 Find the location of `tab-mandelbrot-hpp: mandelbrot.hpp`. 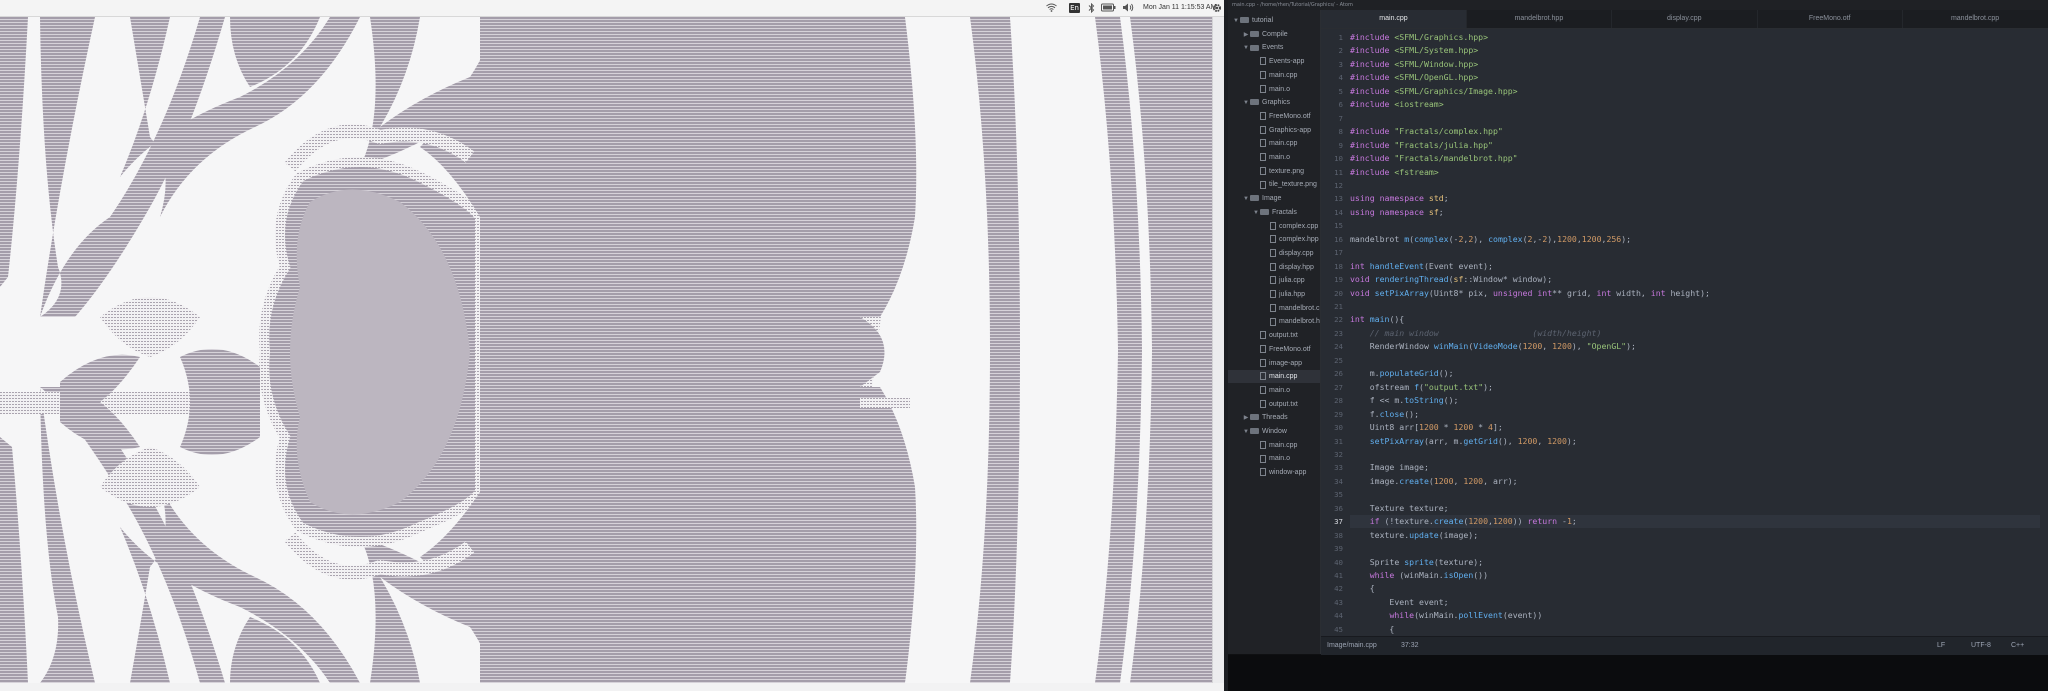

tab-mandelbrot-hpp: mandelbrot.hpp is located at coordinates (1539, 19).